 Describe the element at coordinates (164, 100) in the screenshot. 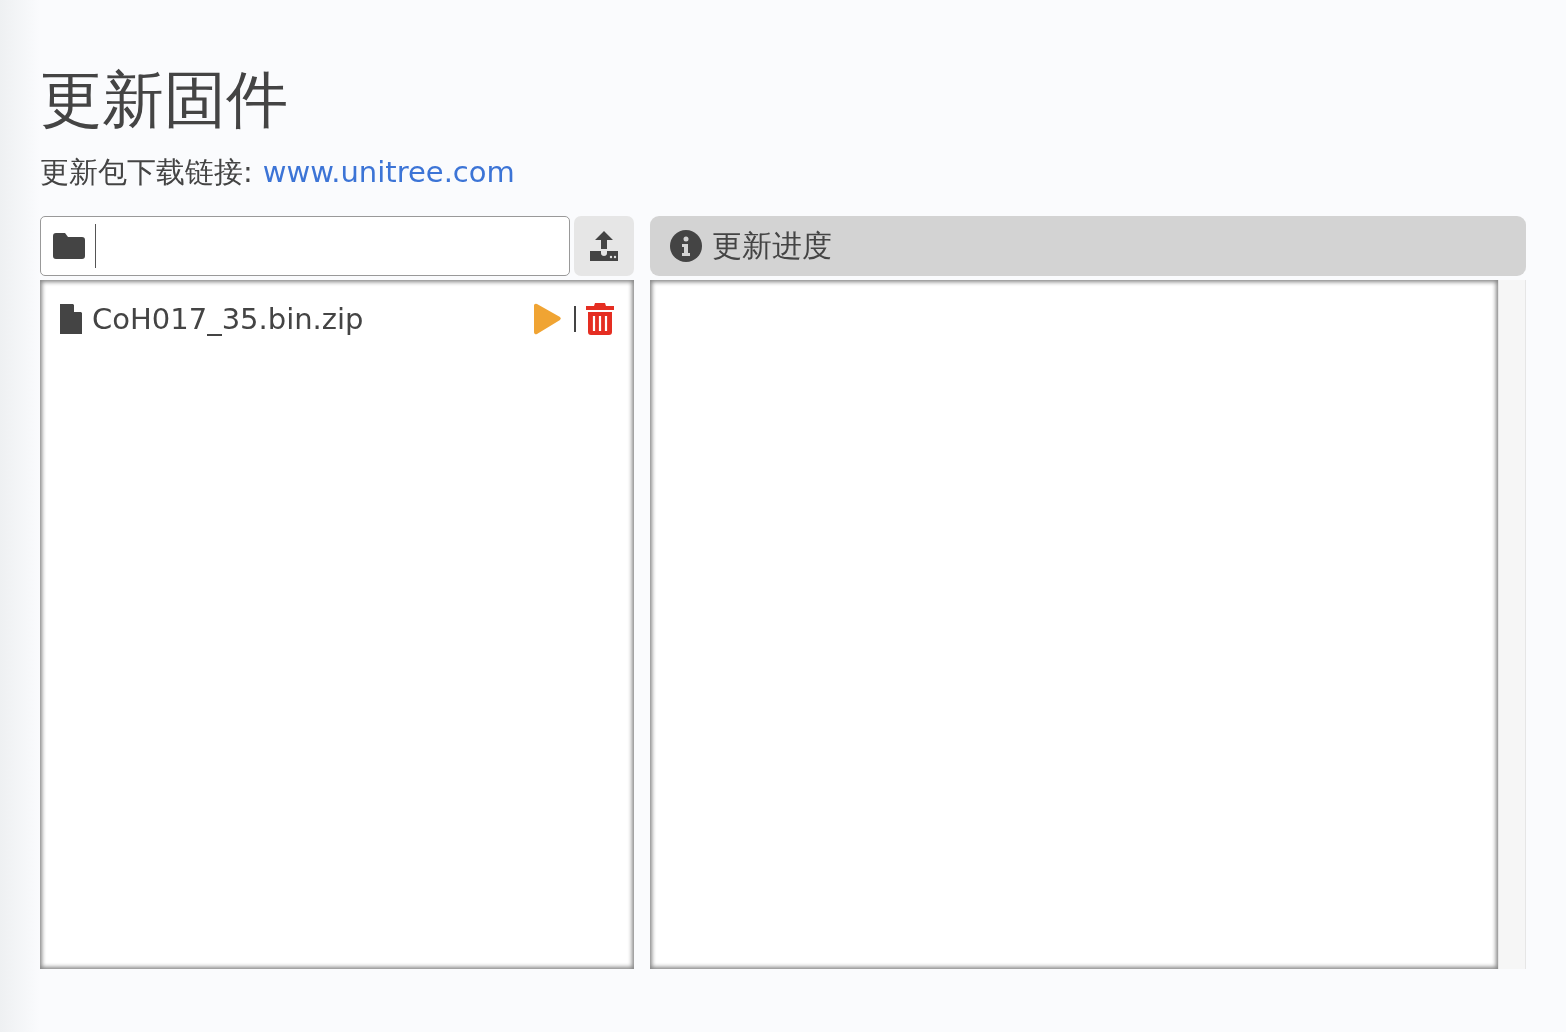

I see `page-title: 更新固件` at that location.